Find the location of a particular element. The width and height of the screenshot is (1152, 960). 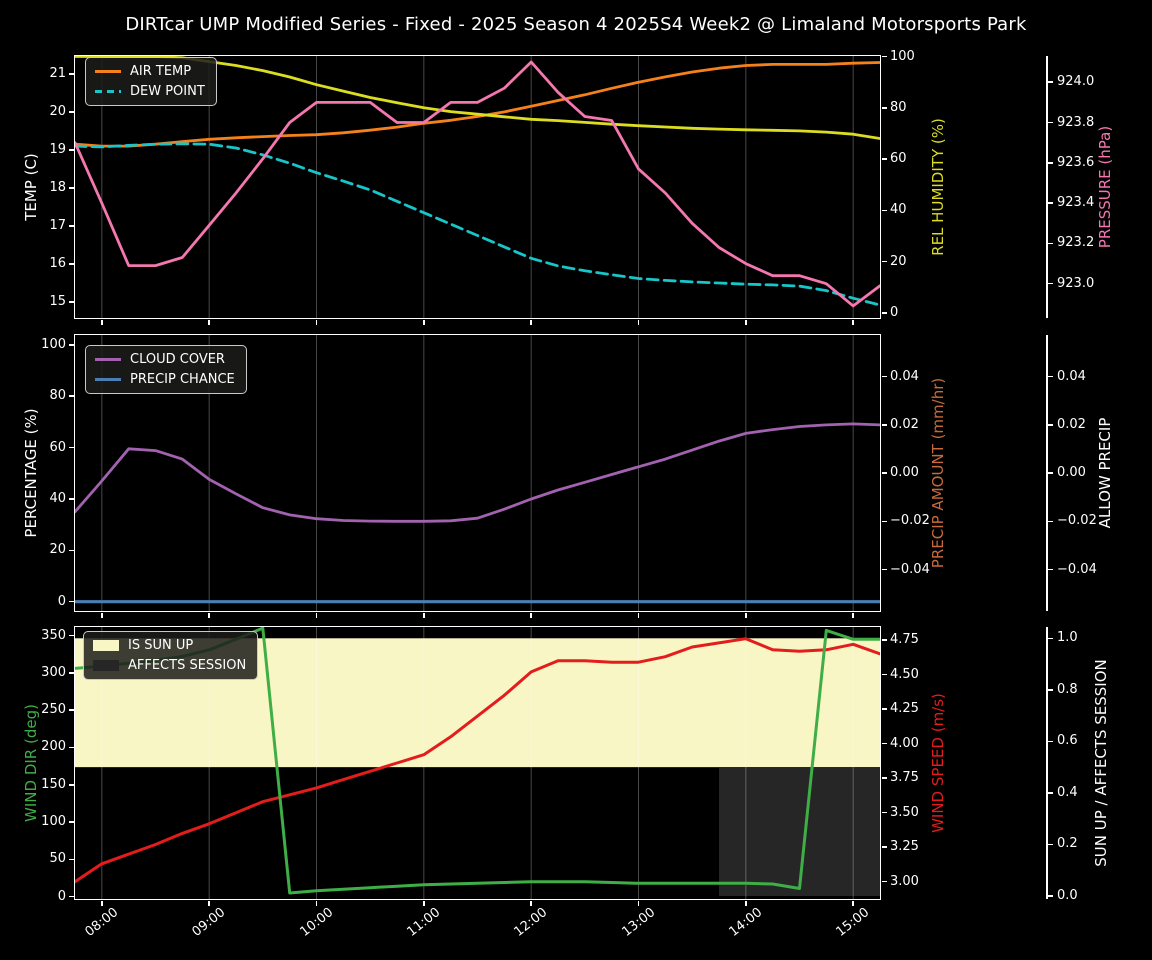

y-tick-label: 21 is located at coordinates (57, 73).